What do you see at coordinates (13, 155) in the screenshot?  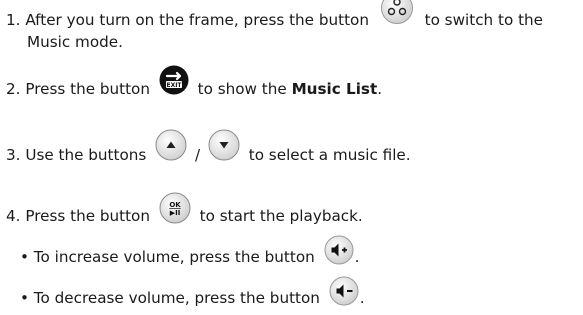 I see `step-number: 3.` at bounding box center [13, 155].